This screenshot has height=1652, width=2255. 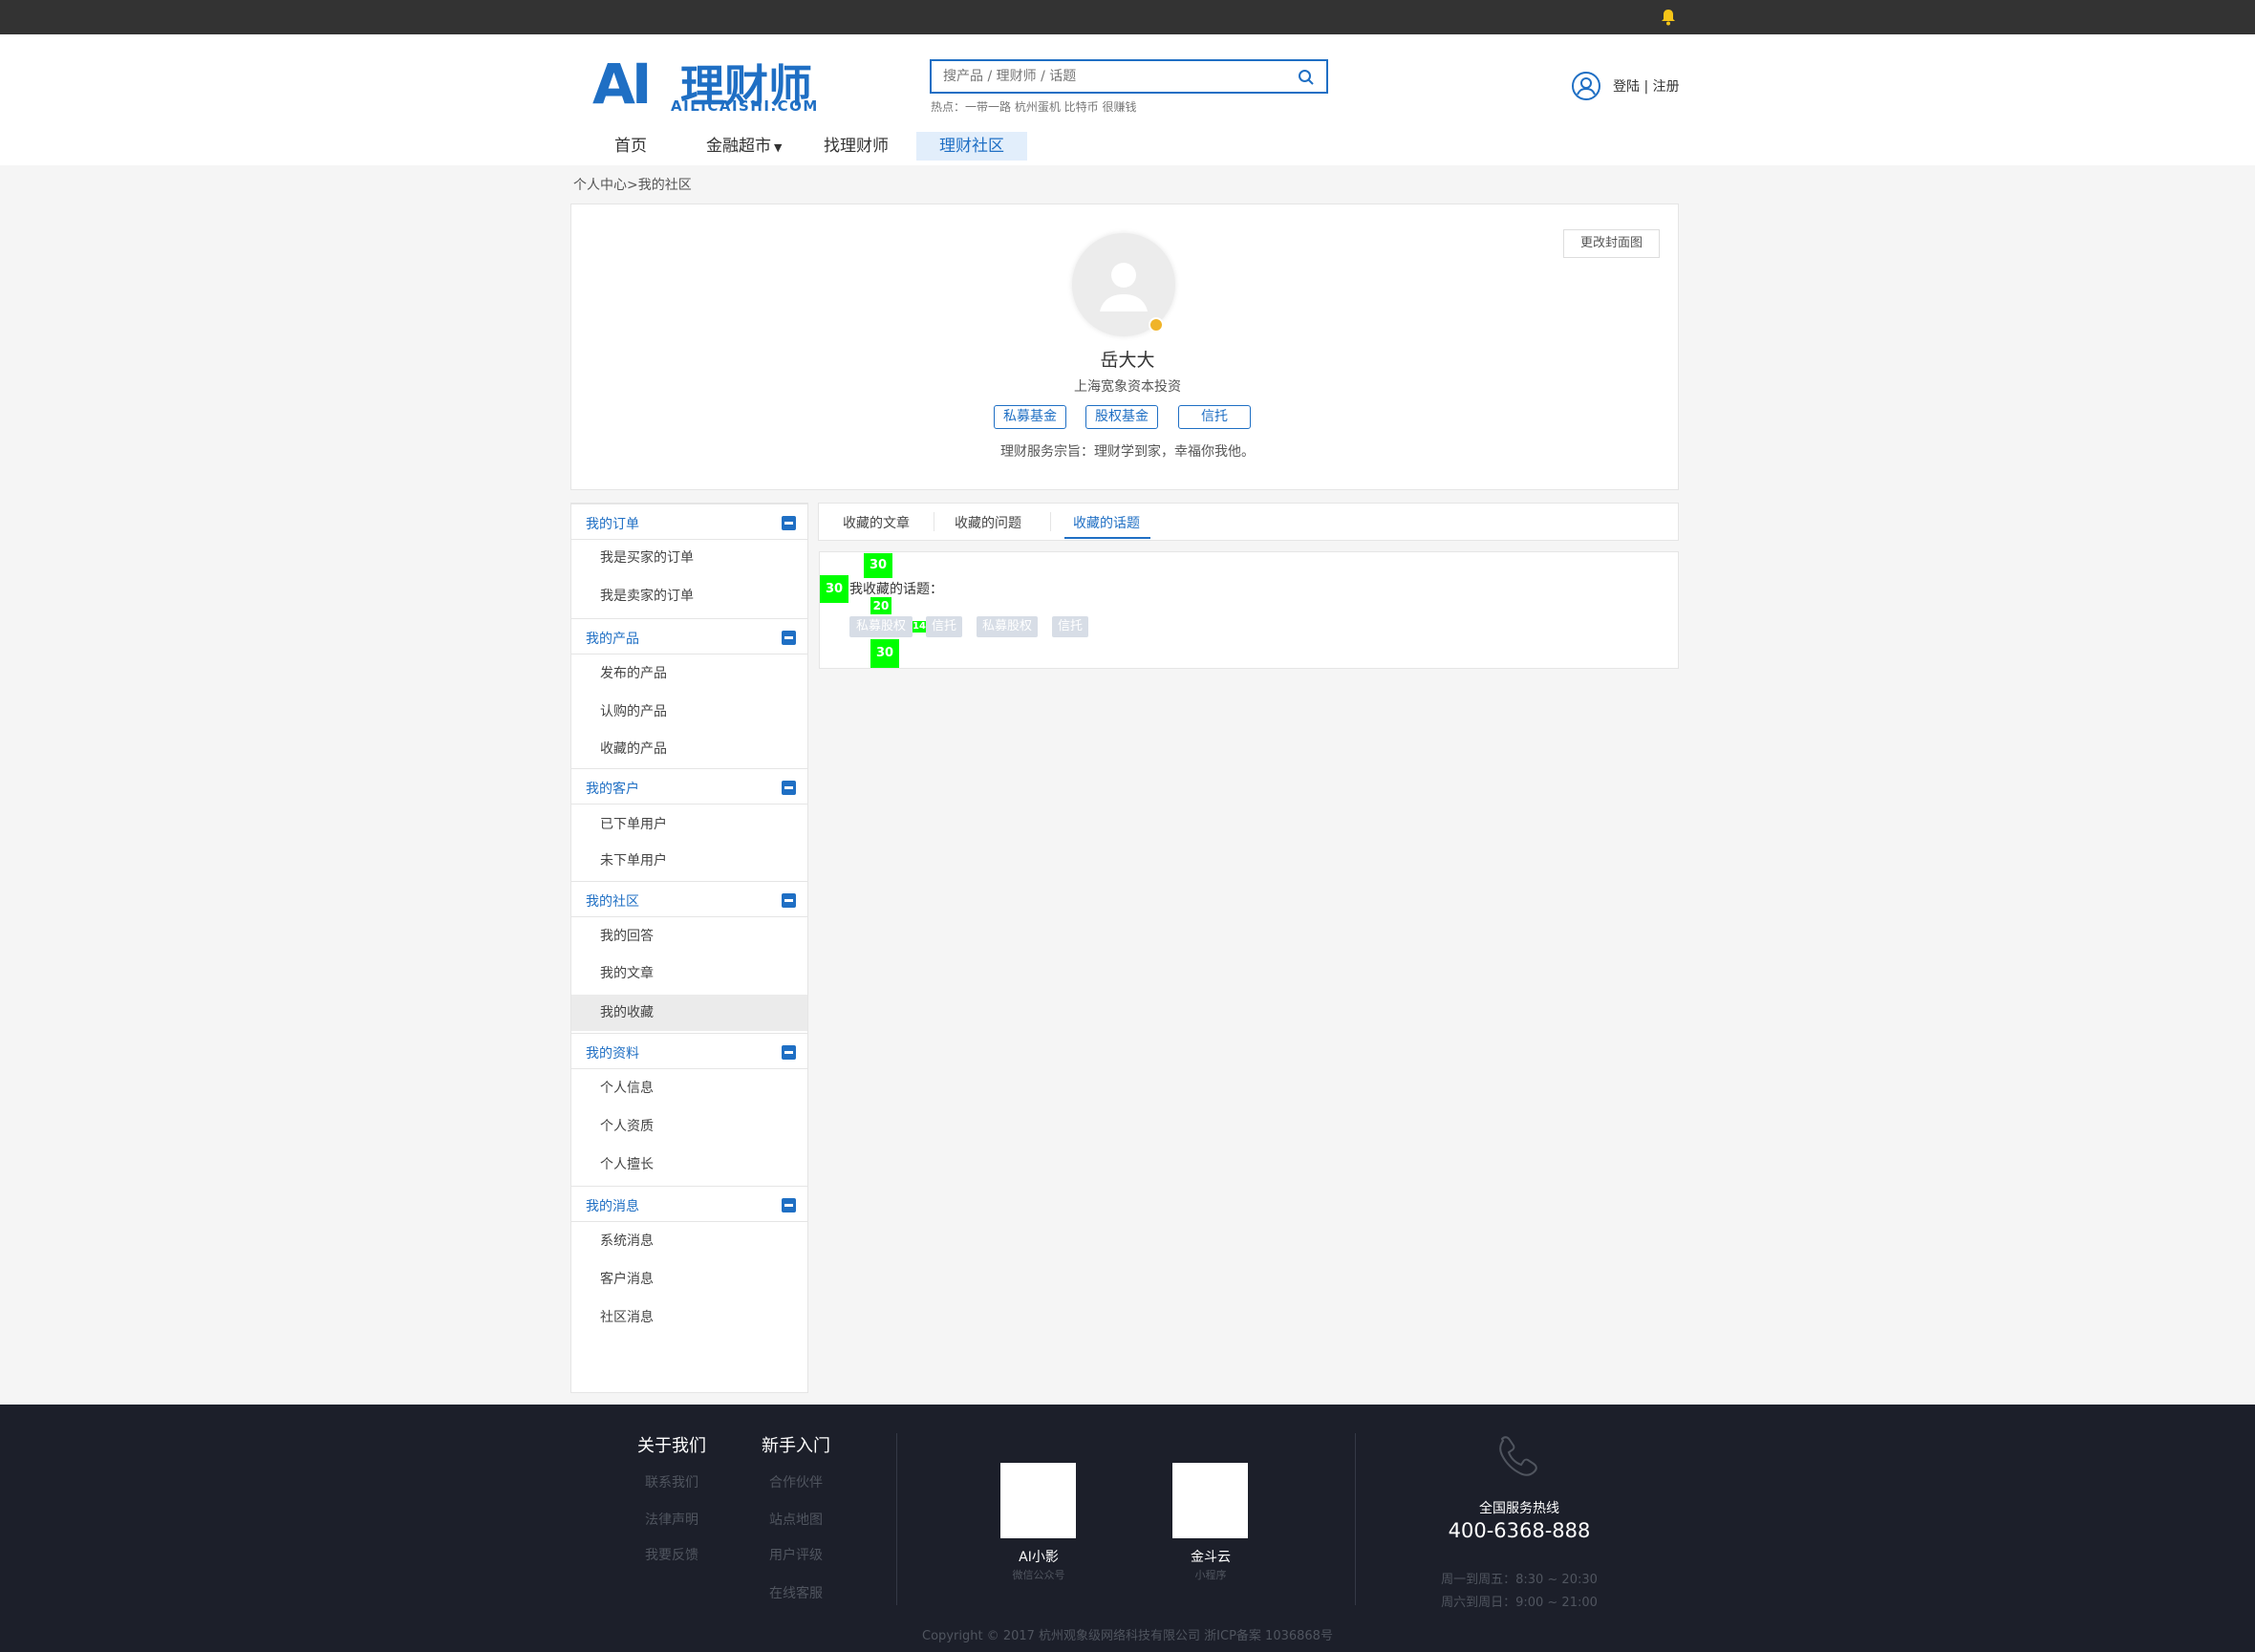 I want to click on bell-icon, so click(x=1668, y=17).